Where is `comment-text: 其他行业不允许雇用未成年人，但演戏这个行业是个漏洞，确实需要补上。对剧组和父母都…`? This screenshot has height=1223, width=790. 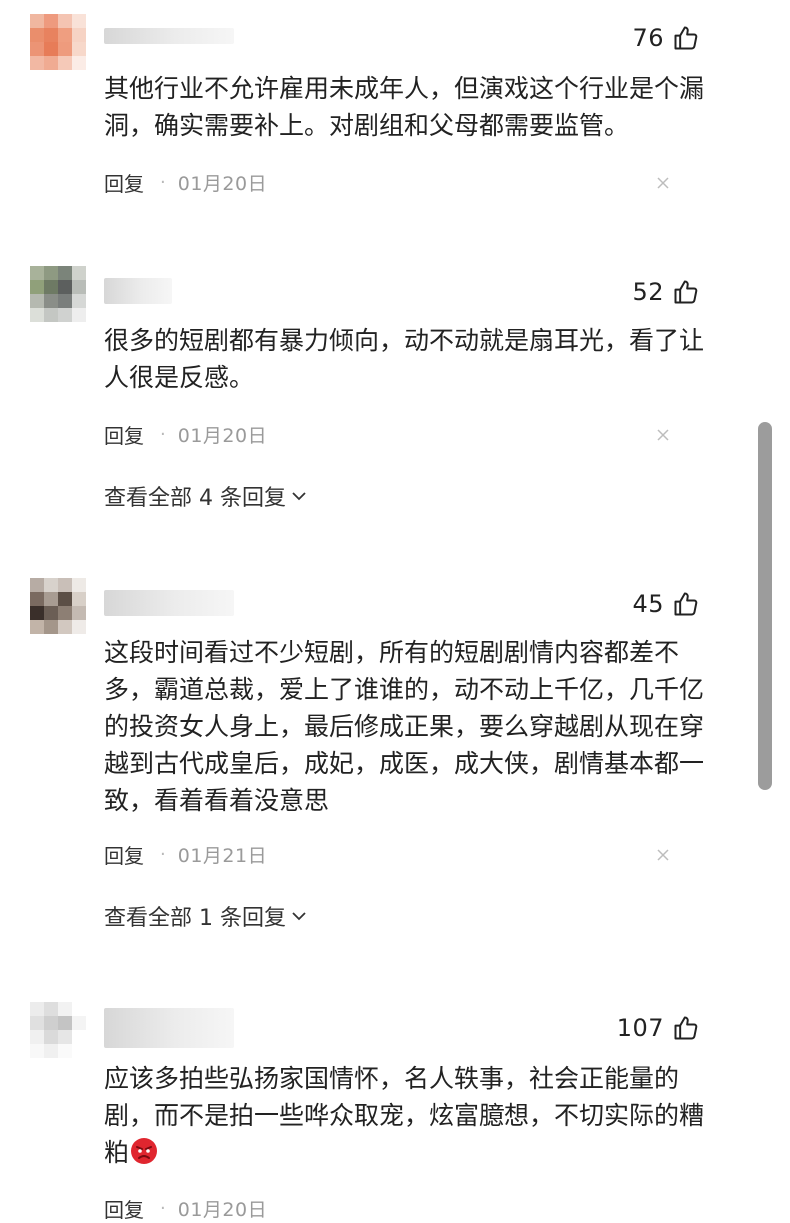 comment-text: 其他行业不允许雇用未成年人，但演戏这个行业是个漏洞，确实需要补上。对剧组和父母都… is located at coordinates (404, 107).